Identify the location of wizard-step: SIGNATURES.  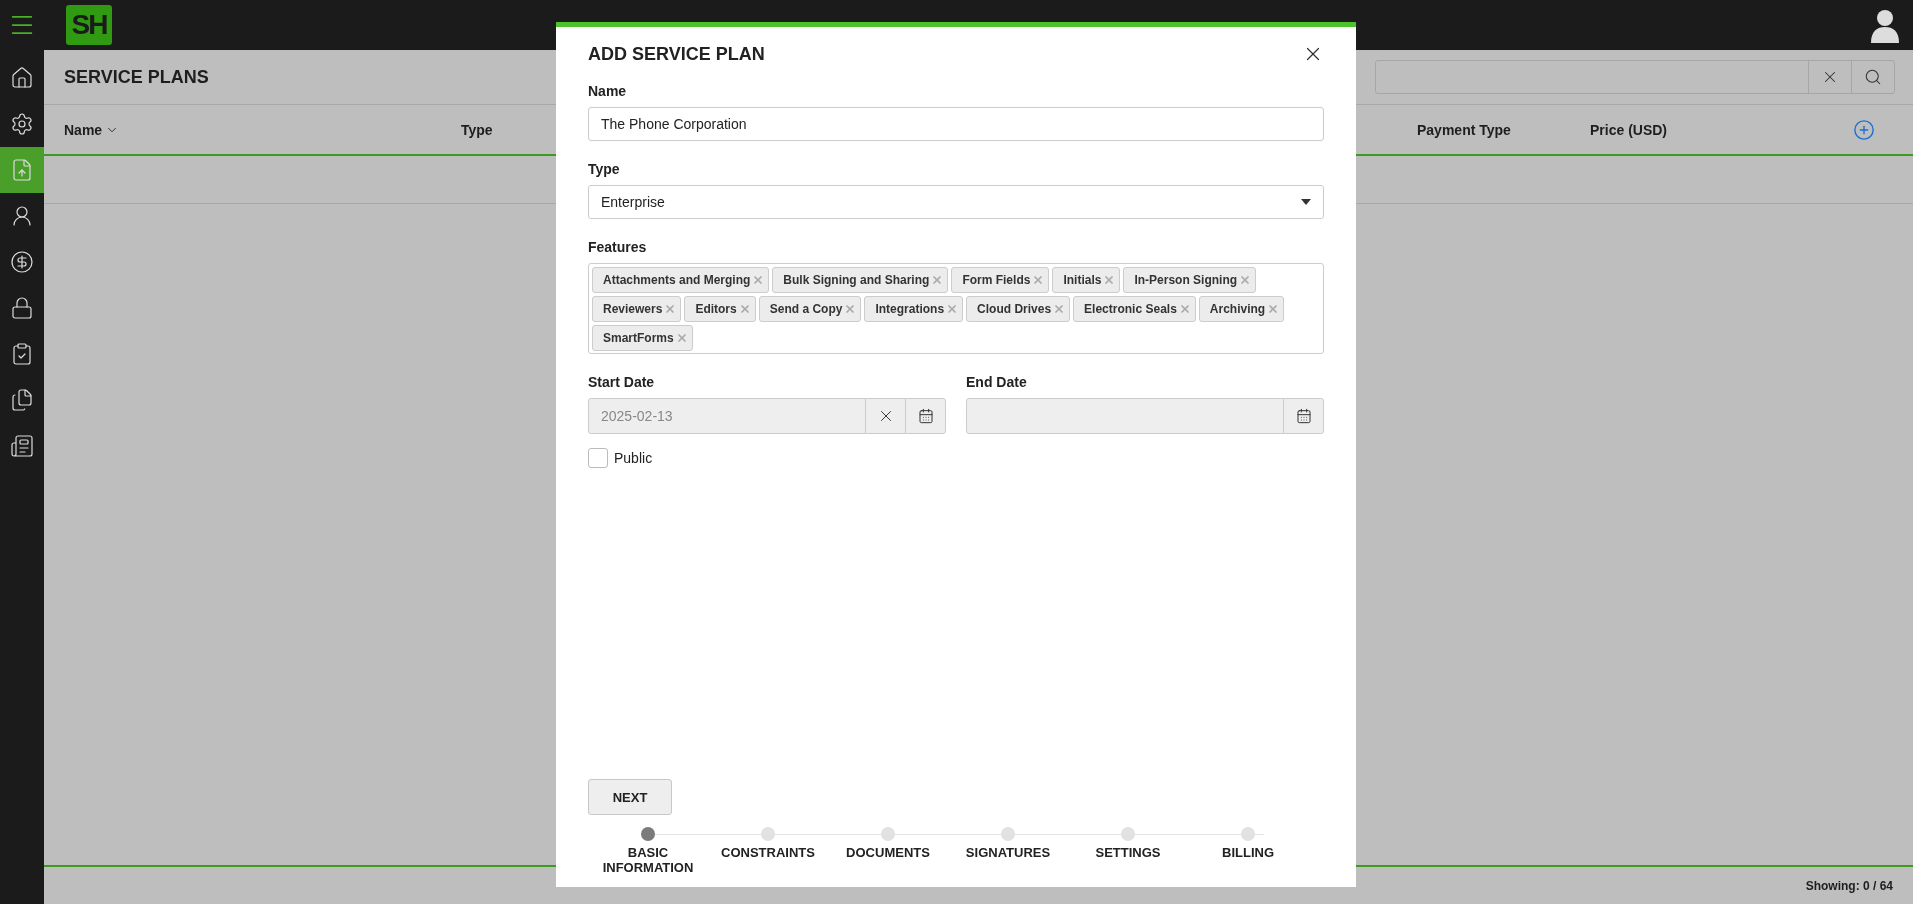
(1008, 851).